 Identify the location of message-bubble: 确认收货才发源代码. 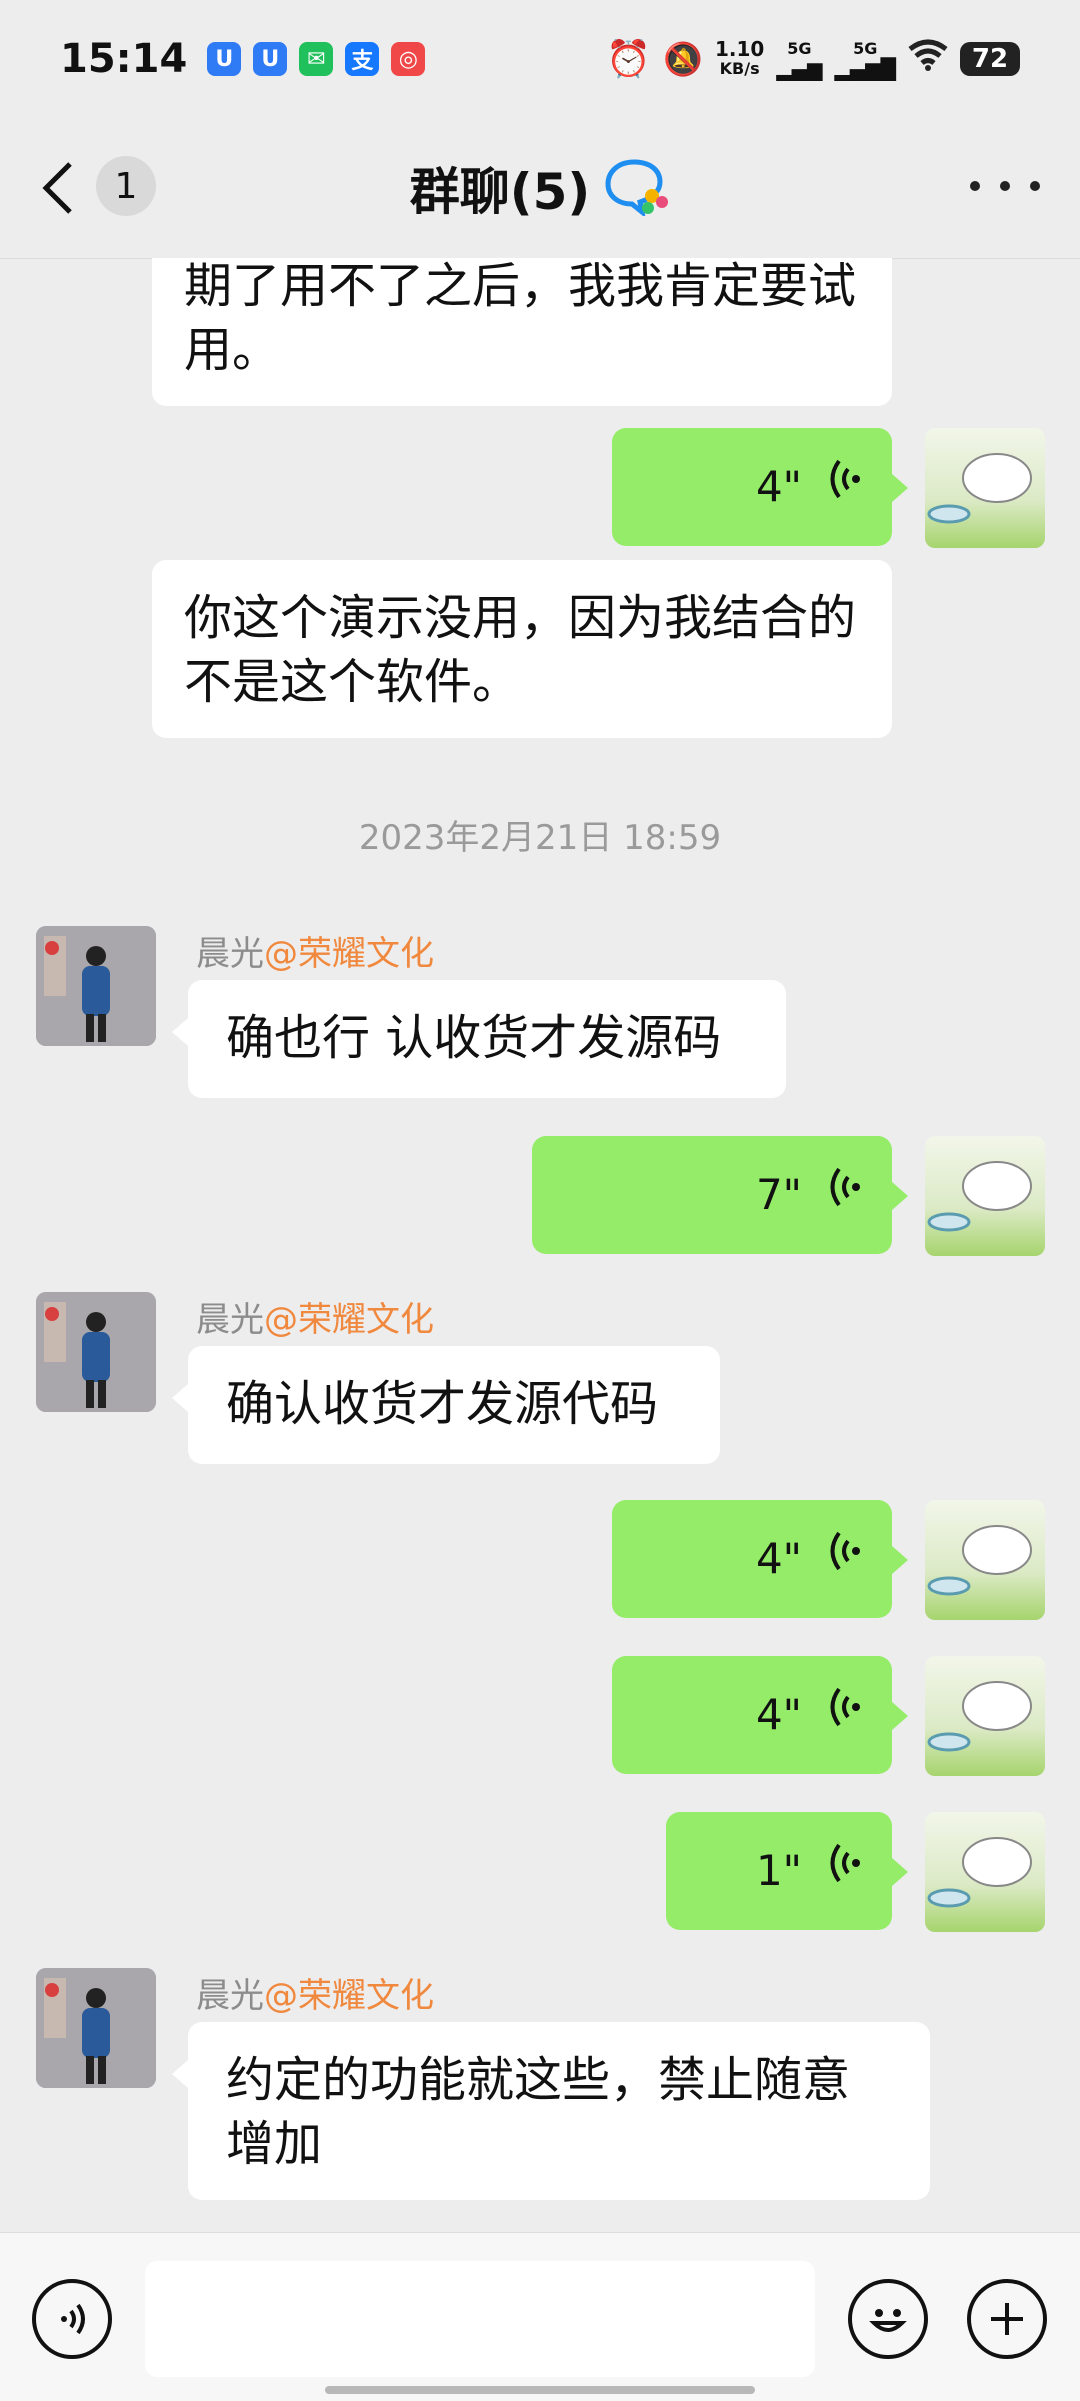
(454, 1405).